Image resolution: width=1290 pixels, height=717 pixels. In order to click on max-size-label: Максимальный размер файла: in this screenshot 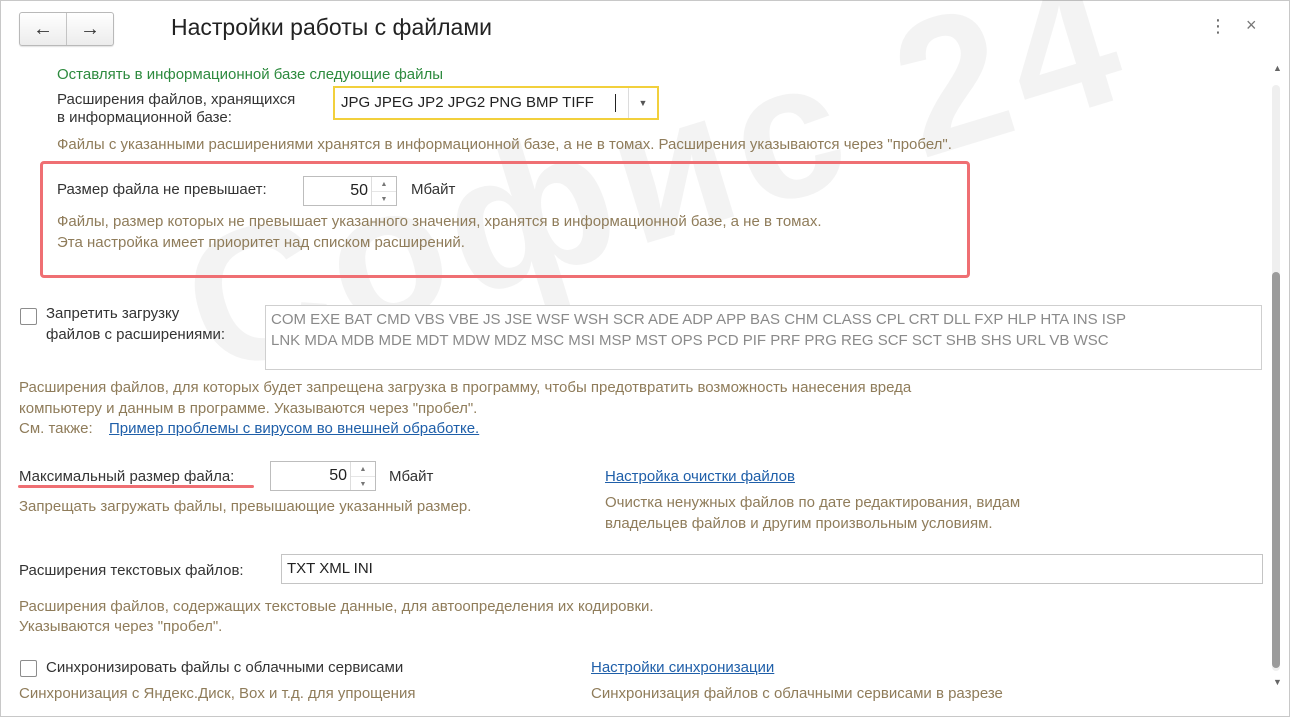, I will do `click(127, 476)`.